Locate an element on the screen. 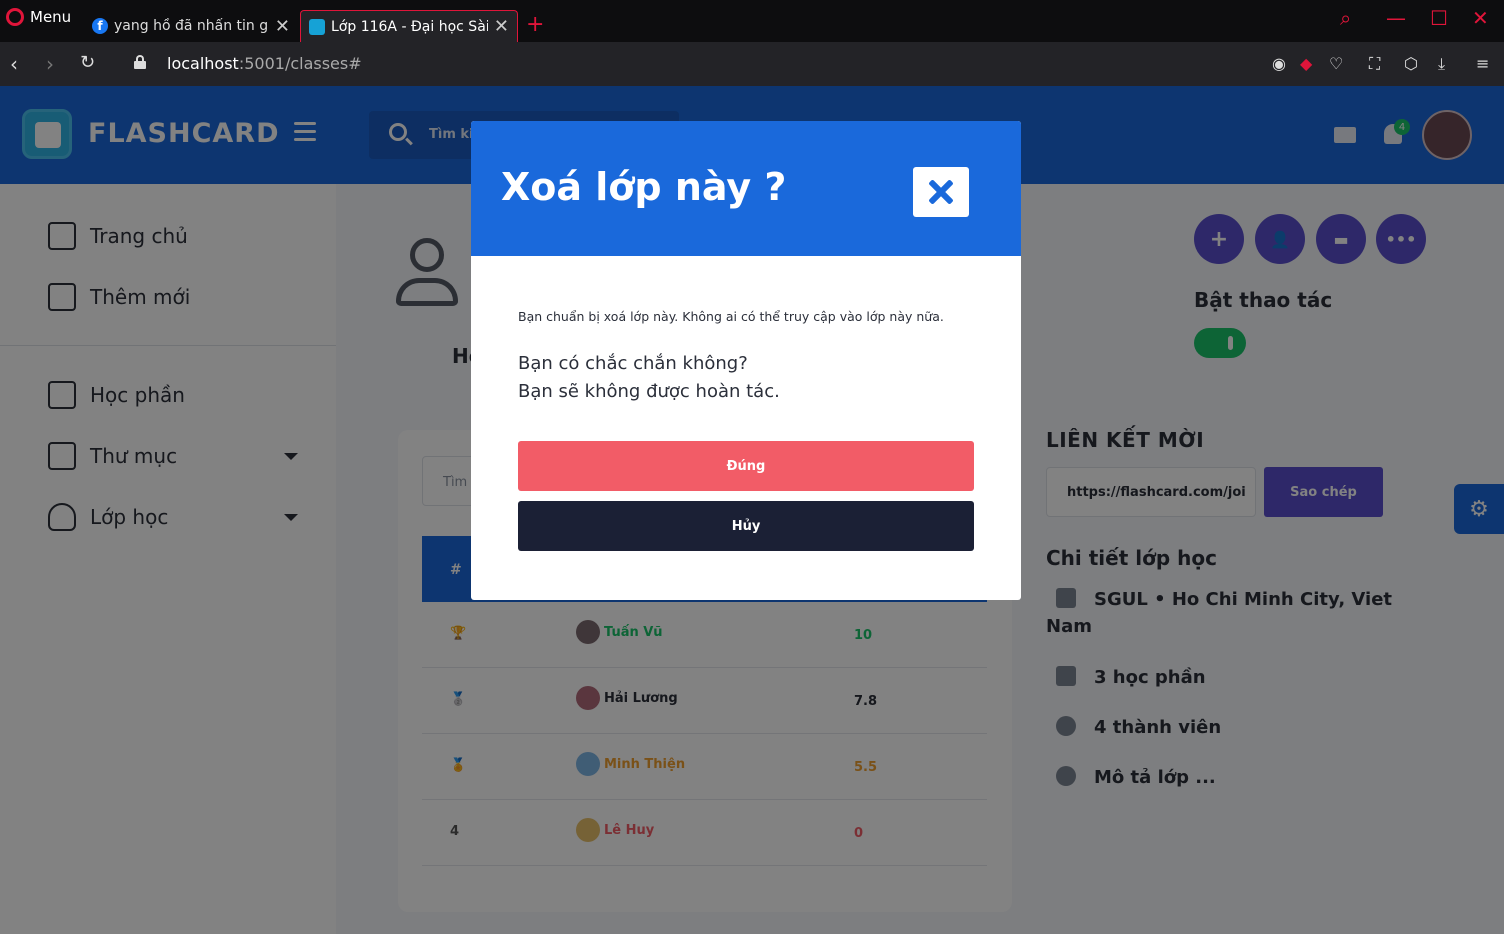 The height and width of the screenshot is (934, 1504). forward-icon: › is located at coordinates (50, 64).